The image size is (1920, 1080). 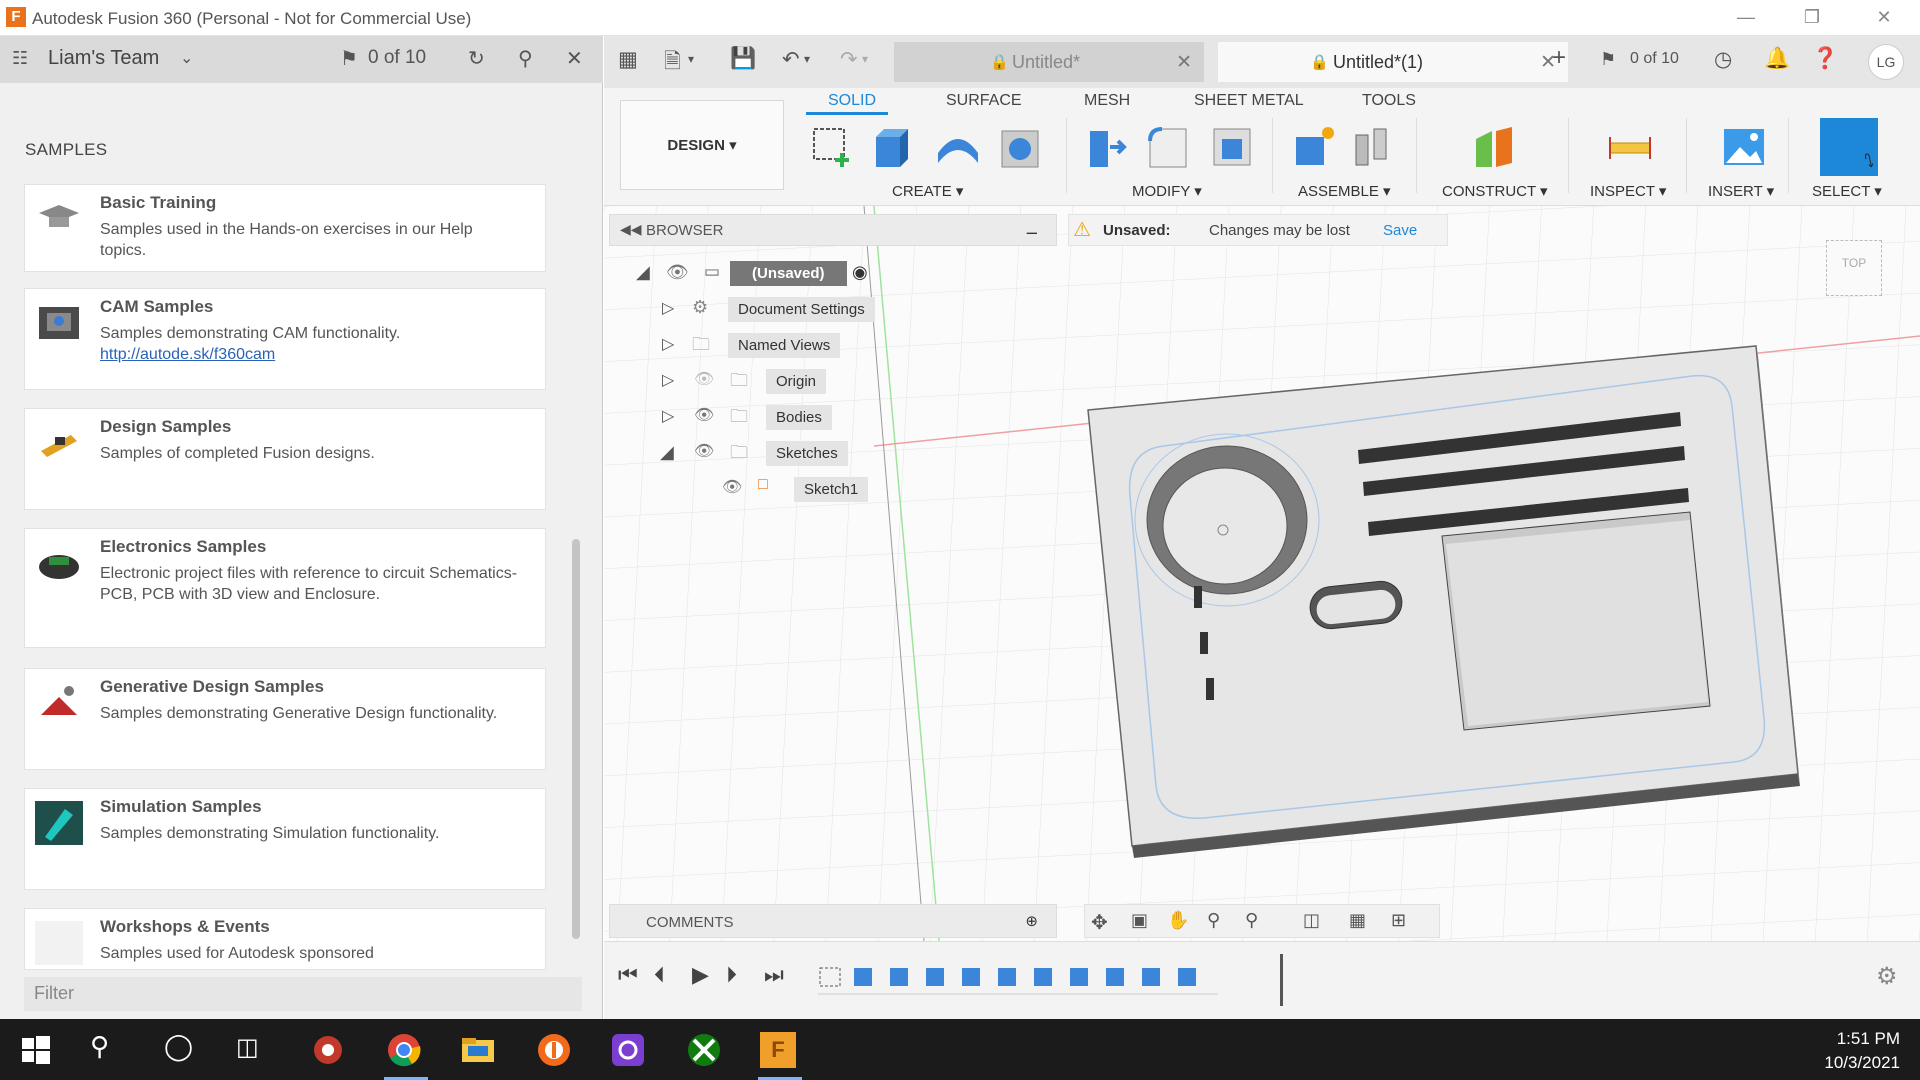 I want to click on grid-menu-icon: ▦, so click(x=628, y=59).